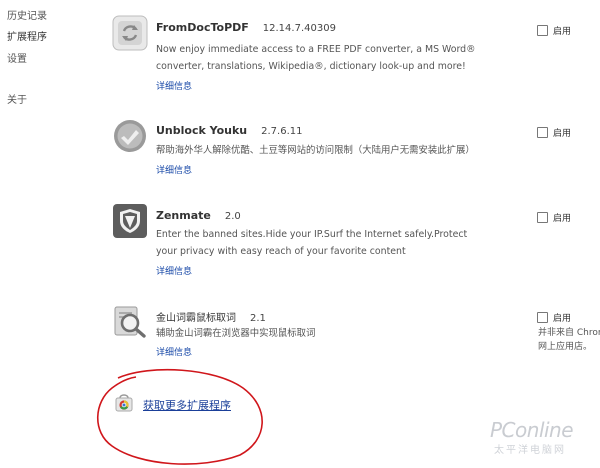  What do you see at coordinates (532, 430) in the screenshot?
I see `watermark-logo: PConline` at bounding box center [532, 430].